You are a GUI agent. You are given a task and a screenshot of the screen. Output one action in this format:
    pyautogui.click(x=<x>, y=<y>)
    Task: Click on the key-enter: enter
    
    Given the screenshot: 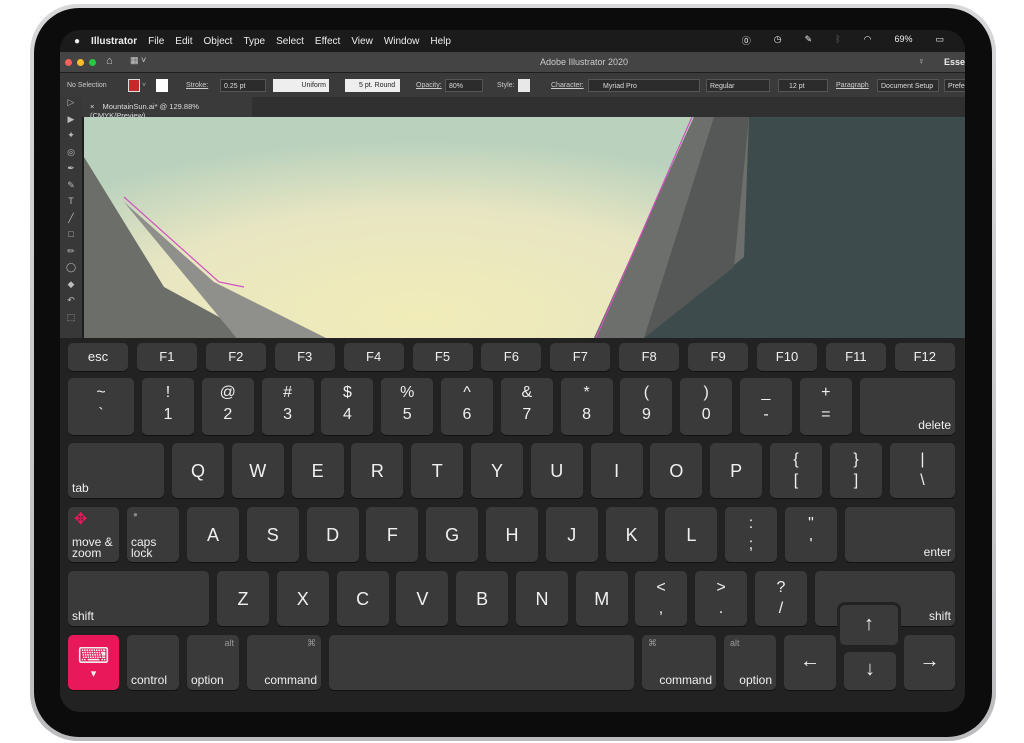 What is the action you would take?
    pyautogui.click(x=900, y=534)
    